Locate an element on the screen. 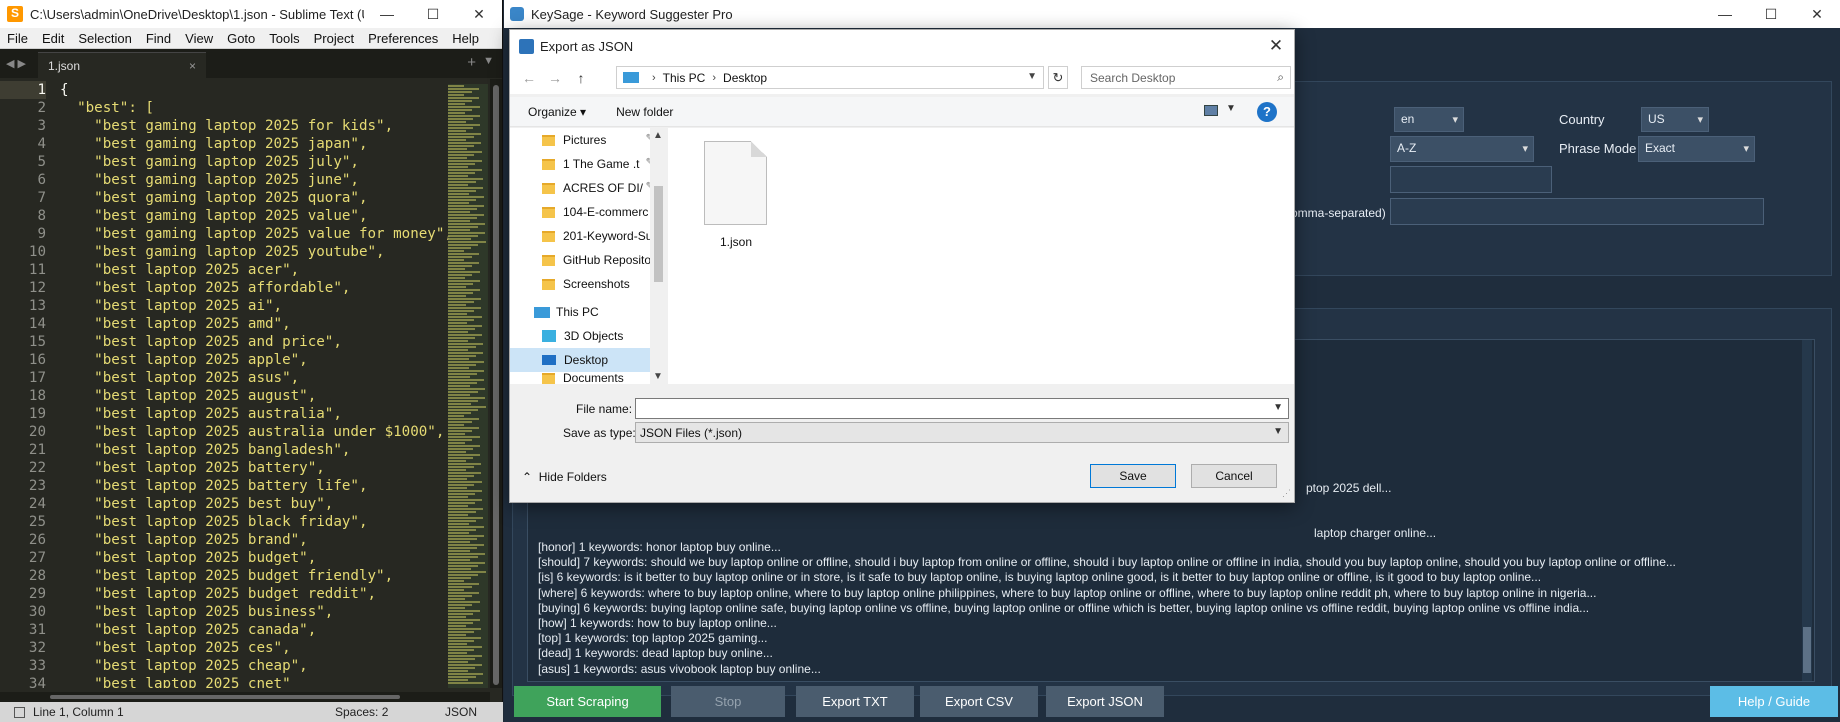  refresh-icon: ↻ is located at coordinates (1058, 77).